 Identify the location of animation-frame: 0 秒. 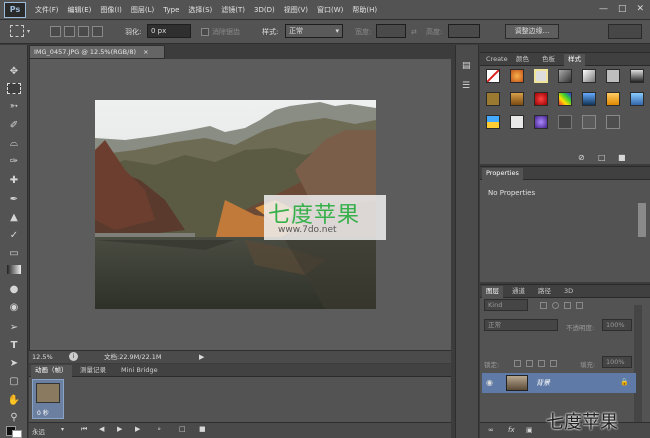
(48, 399).